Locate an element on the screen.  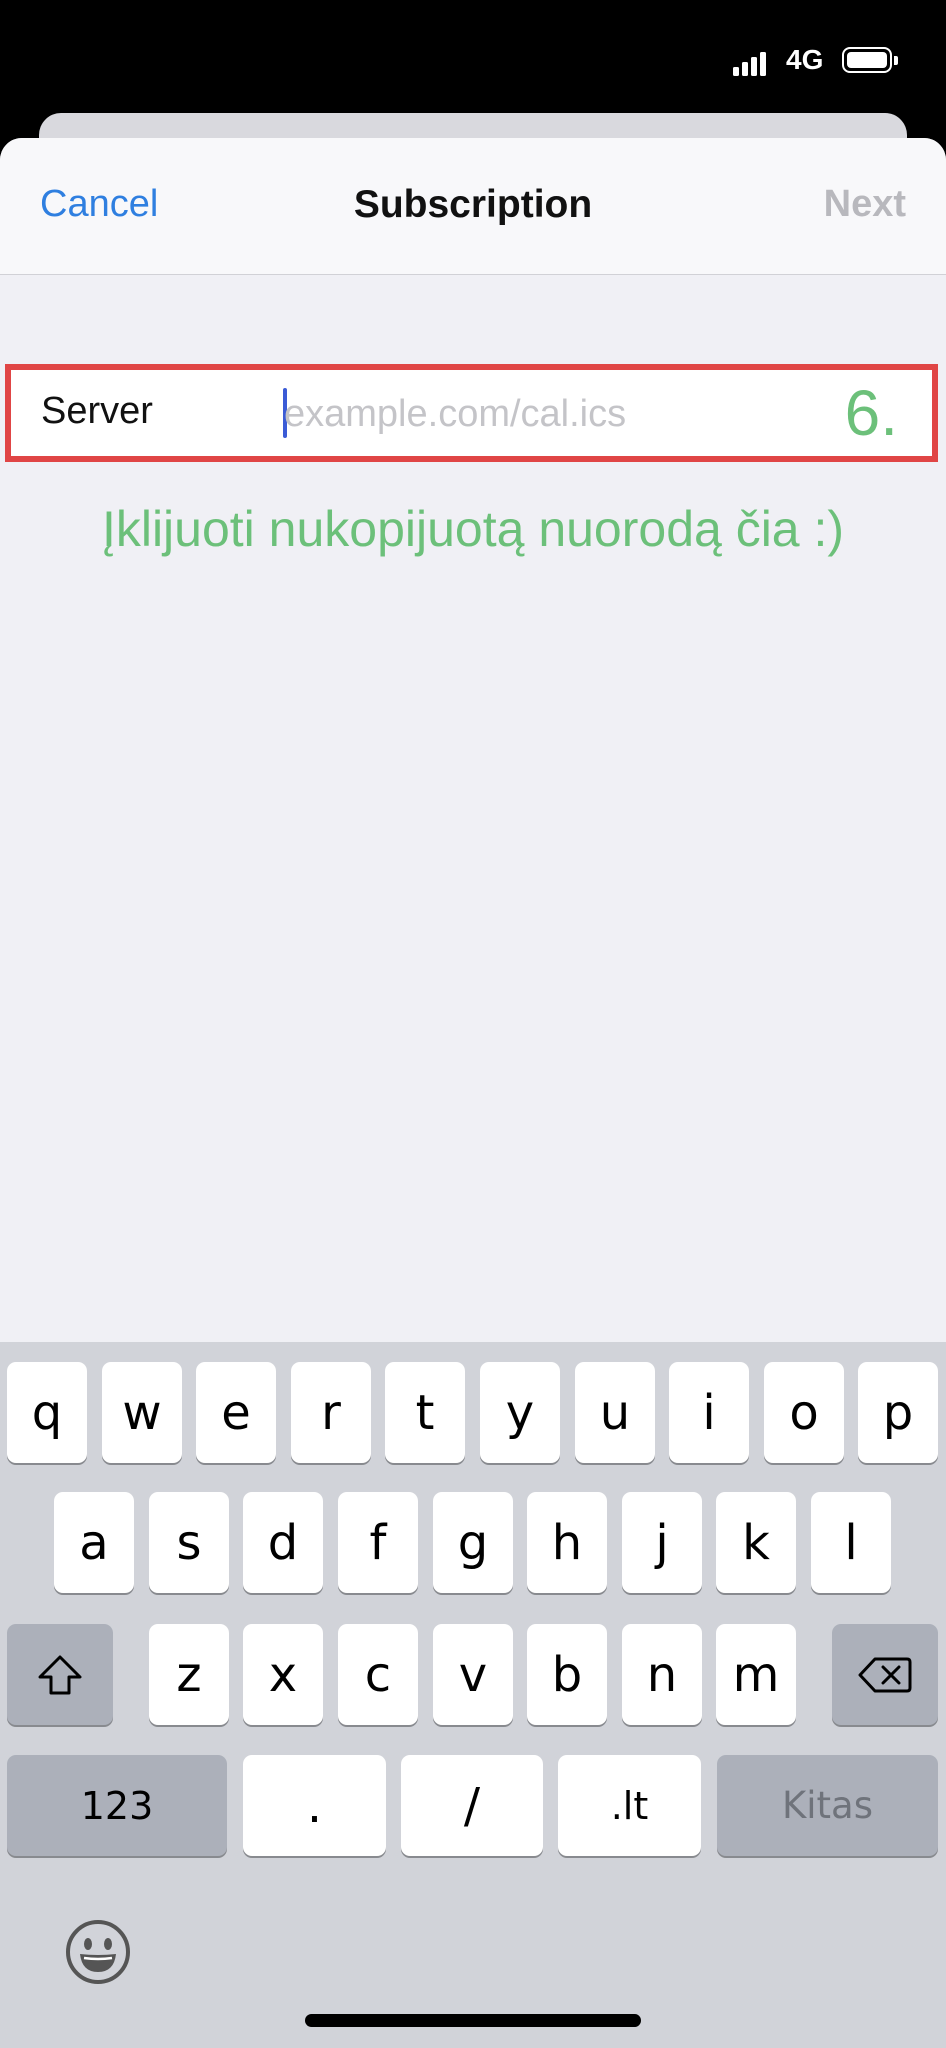
numbers-key: 123 is located at coordinates (117, 1805).